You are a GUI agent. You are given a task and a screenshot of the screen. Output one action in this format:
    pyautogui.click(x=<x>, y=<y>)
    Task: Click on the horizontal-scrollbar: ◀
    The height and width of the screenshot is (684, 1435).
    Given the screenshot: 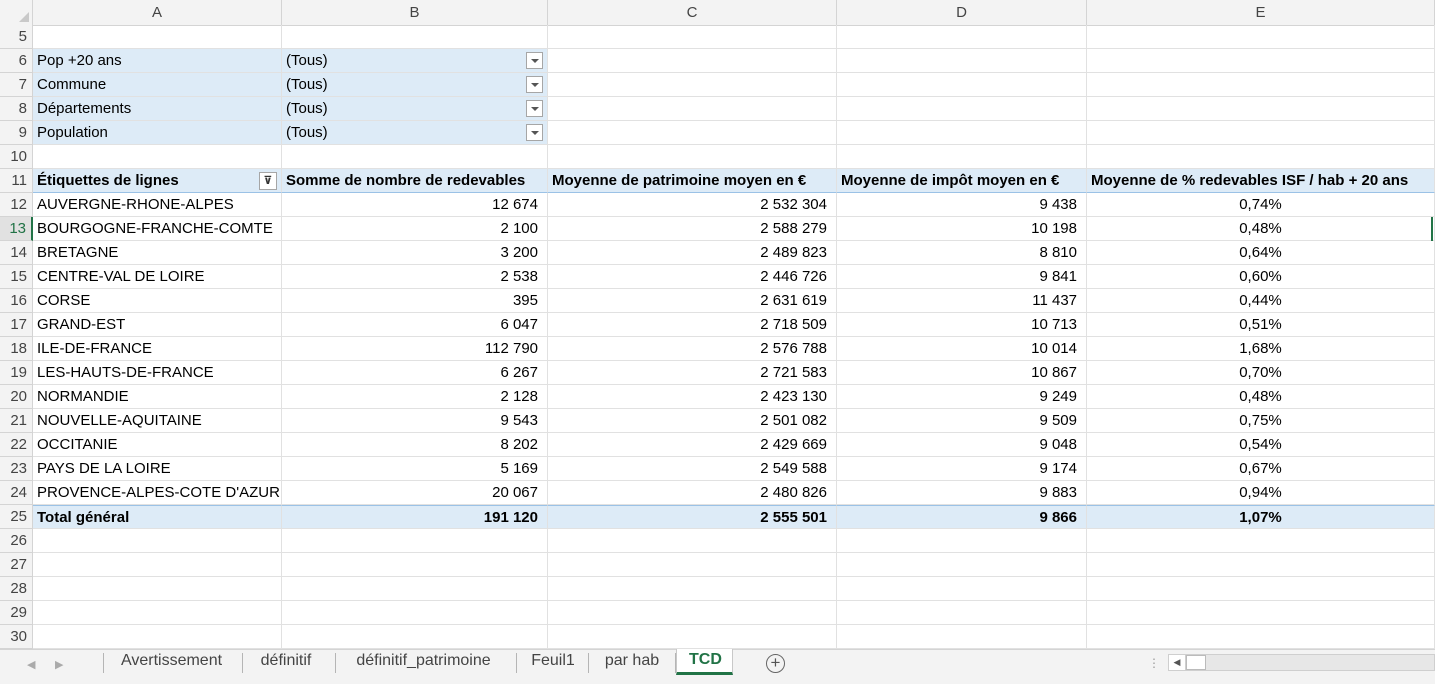 What is the action you would take?
    pyautogui.click(x=1301, y=662)
    